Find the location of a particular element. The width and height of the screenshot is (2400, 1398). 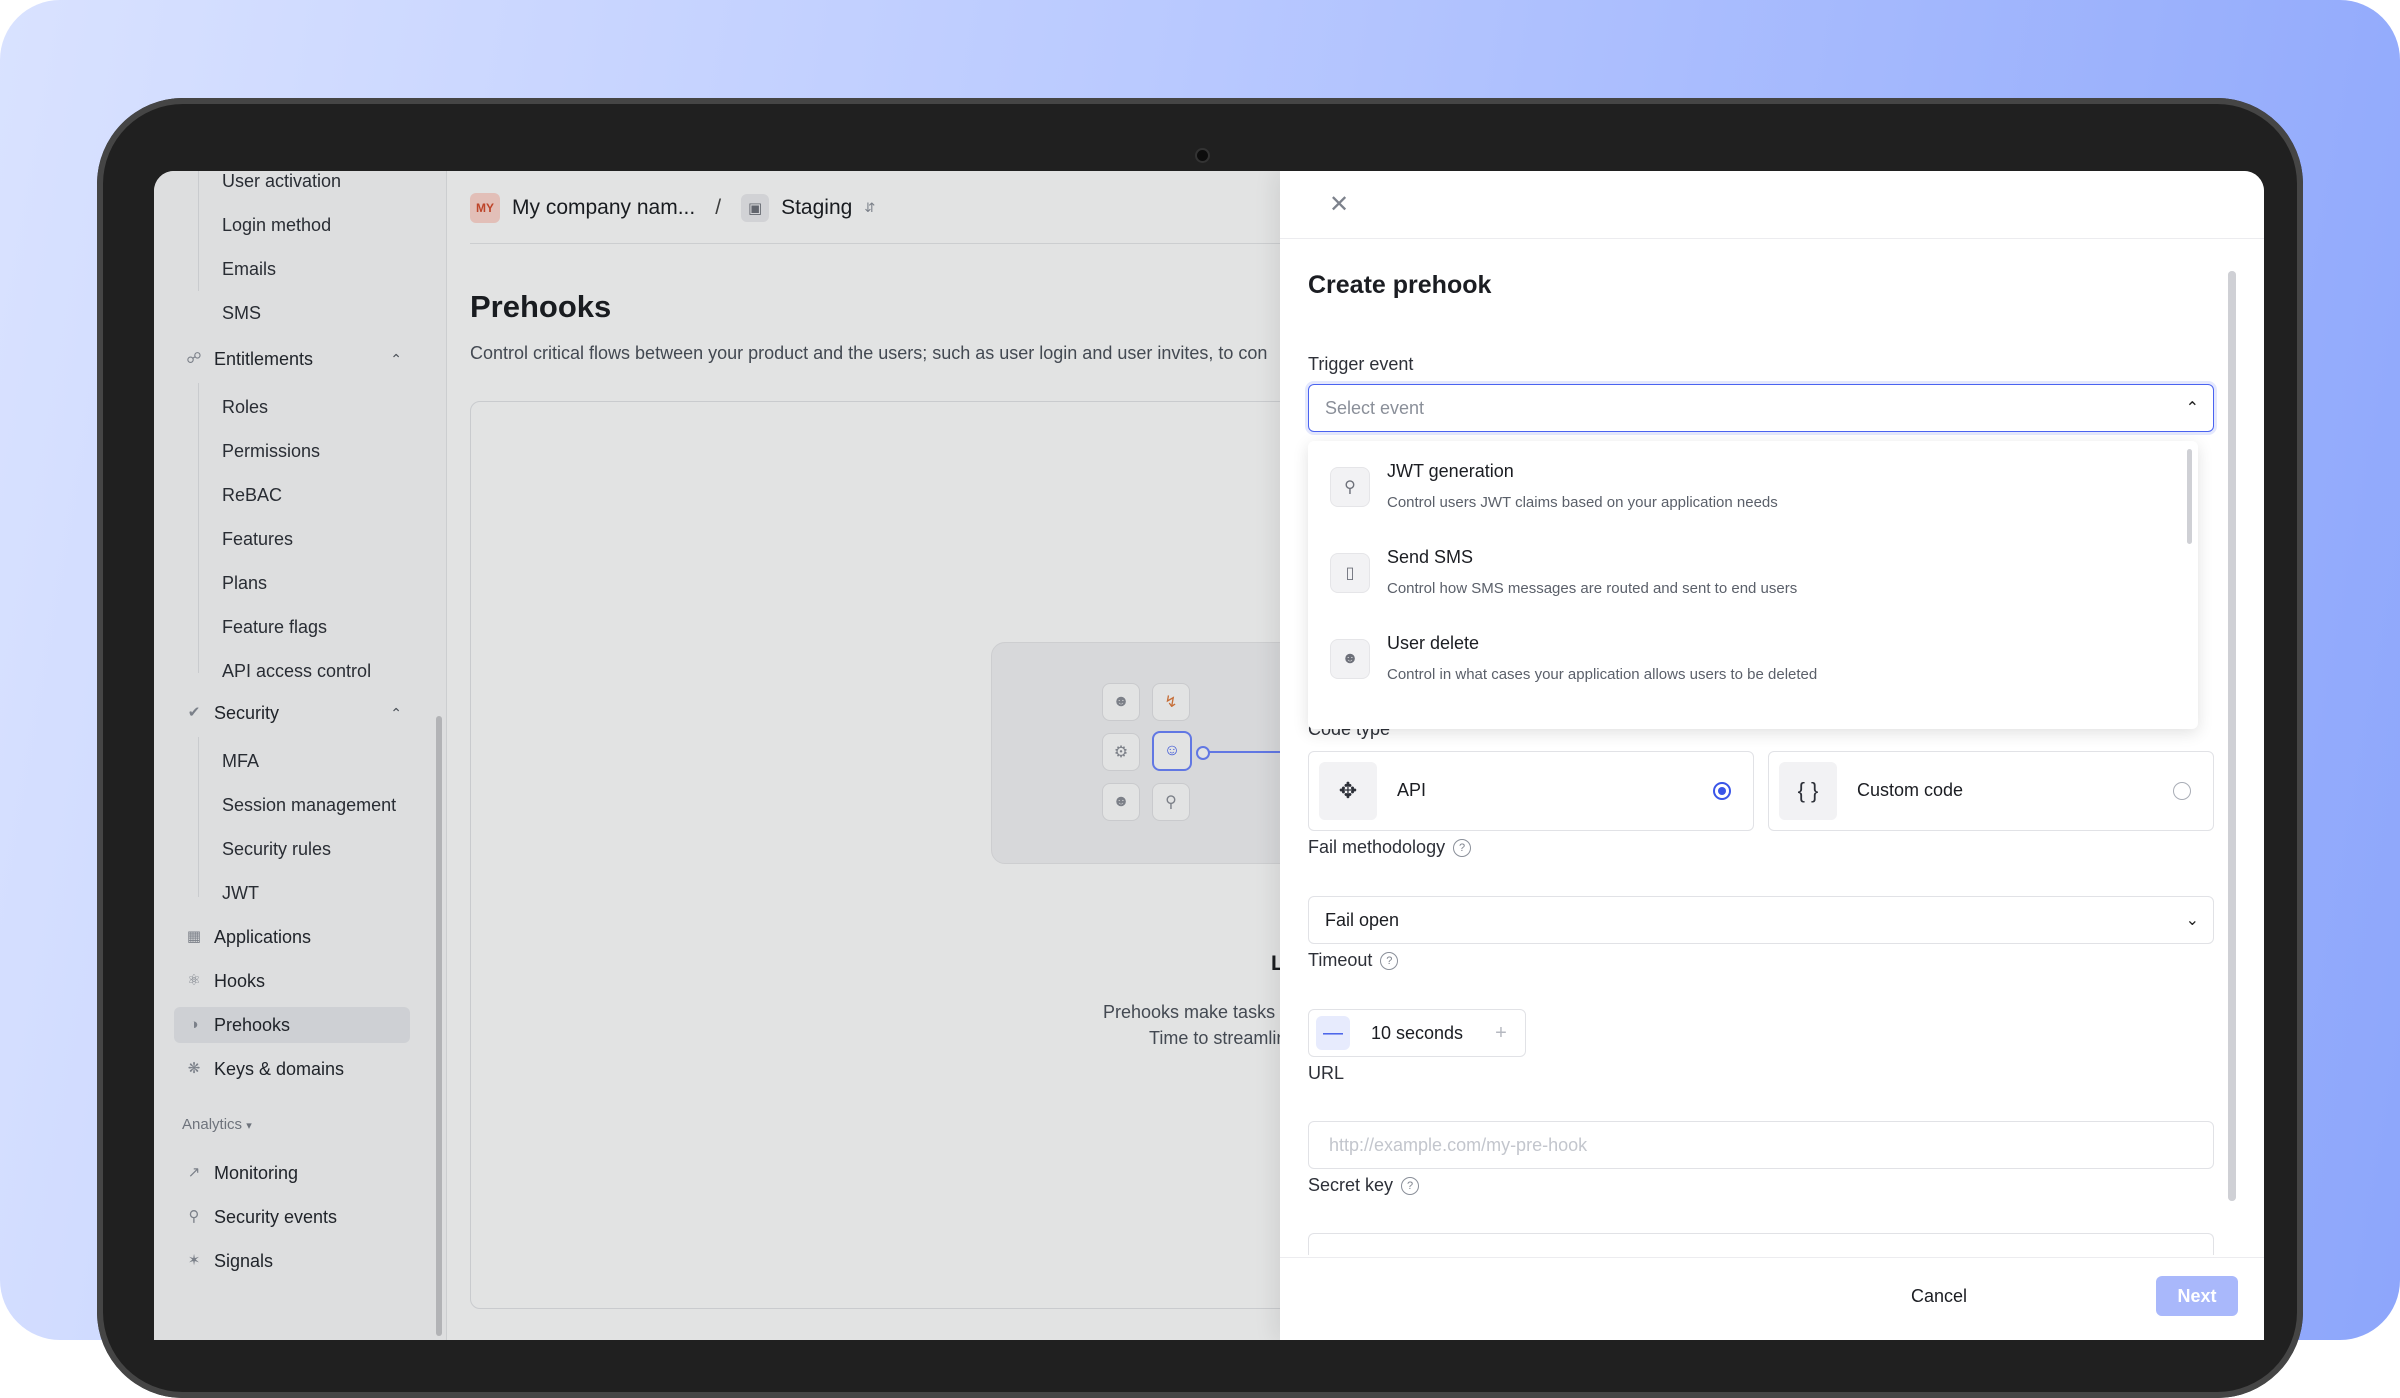

timeout-stepper: — 10 seconds + is located at coordinates (1417, 1033).